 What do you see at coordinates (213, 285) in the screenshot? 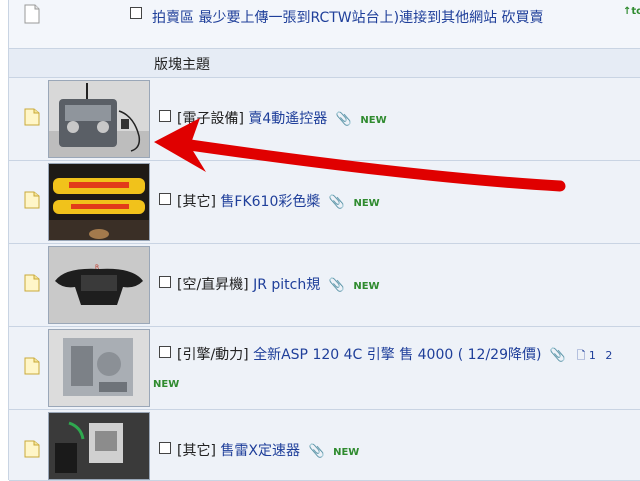
I see `thread-category: [空/直昇機]` at bounding box center [213, 285].